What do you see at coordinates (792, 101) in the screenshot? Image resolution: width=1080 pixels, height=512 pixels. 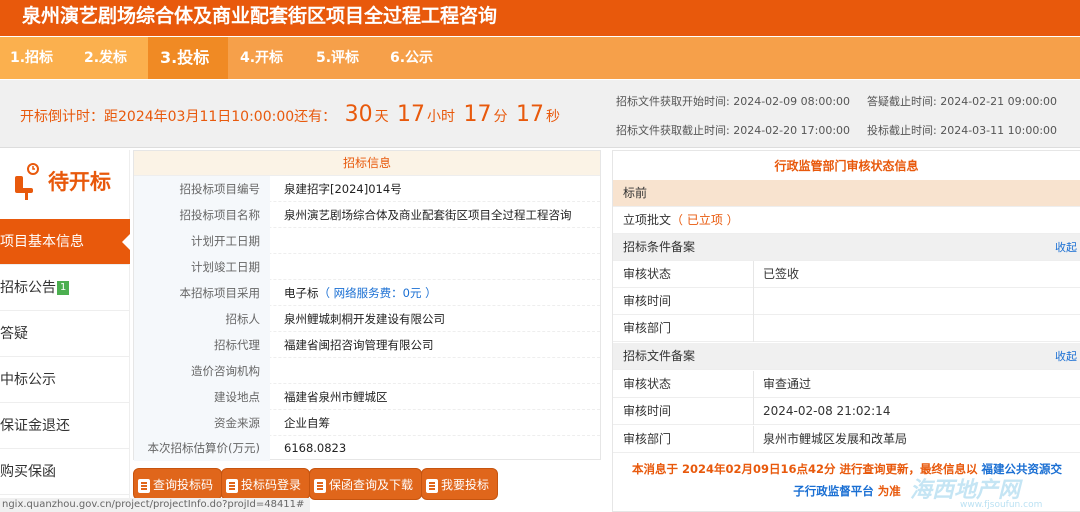 I see `doc-start-value: 2024-02-09 08:00:00` at bounding box center [792, 101].